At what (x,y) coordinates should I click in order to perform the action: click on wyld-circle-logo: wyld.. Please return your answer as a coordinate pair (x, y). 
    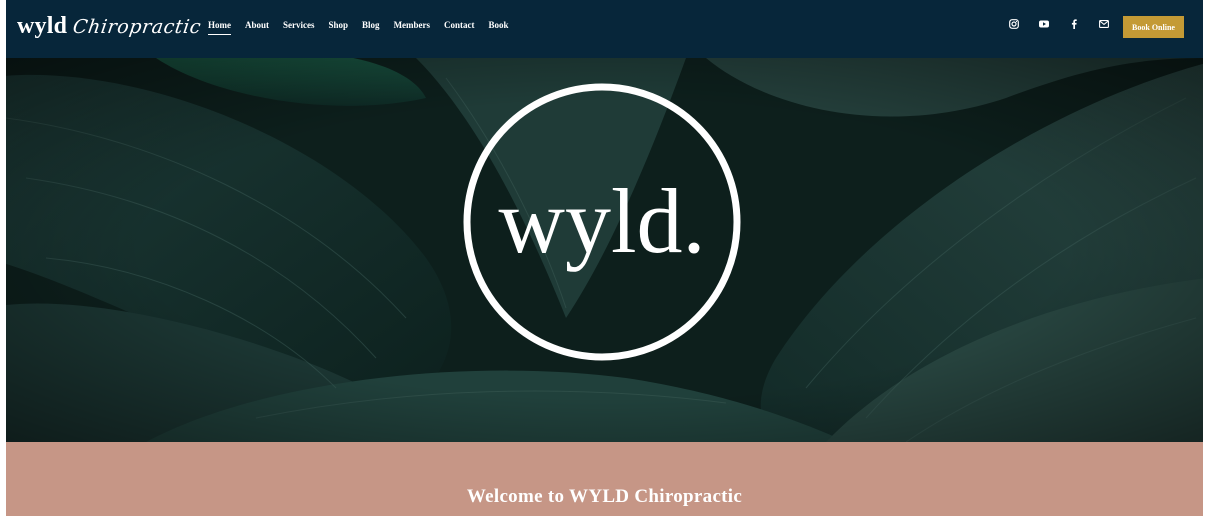
    Looking at the image, I should click on (602, 222).